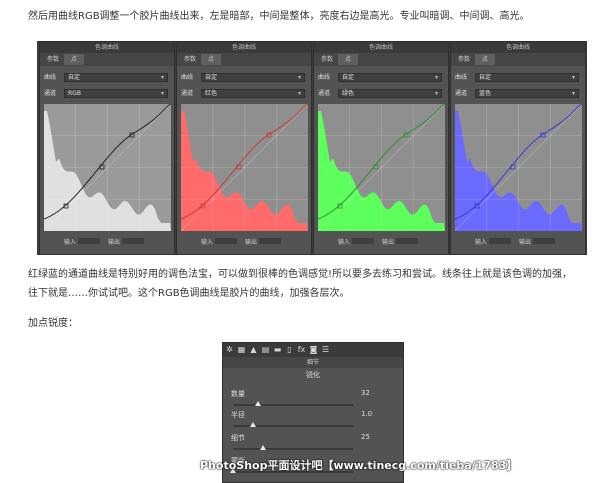 The height and width of the screenshot is (483, 609). I want to click on curve-panel: 色调曲线 参数 点 曲线 自定 ▾ 通道 红色 ▾ 输入 输出, so click(244, 148).